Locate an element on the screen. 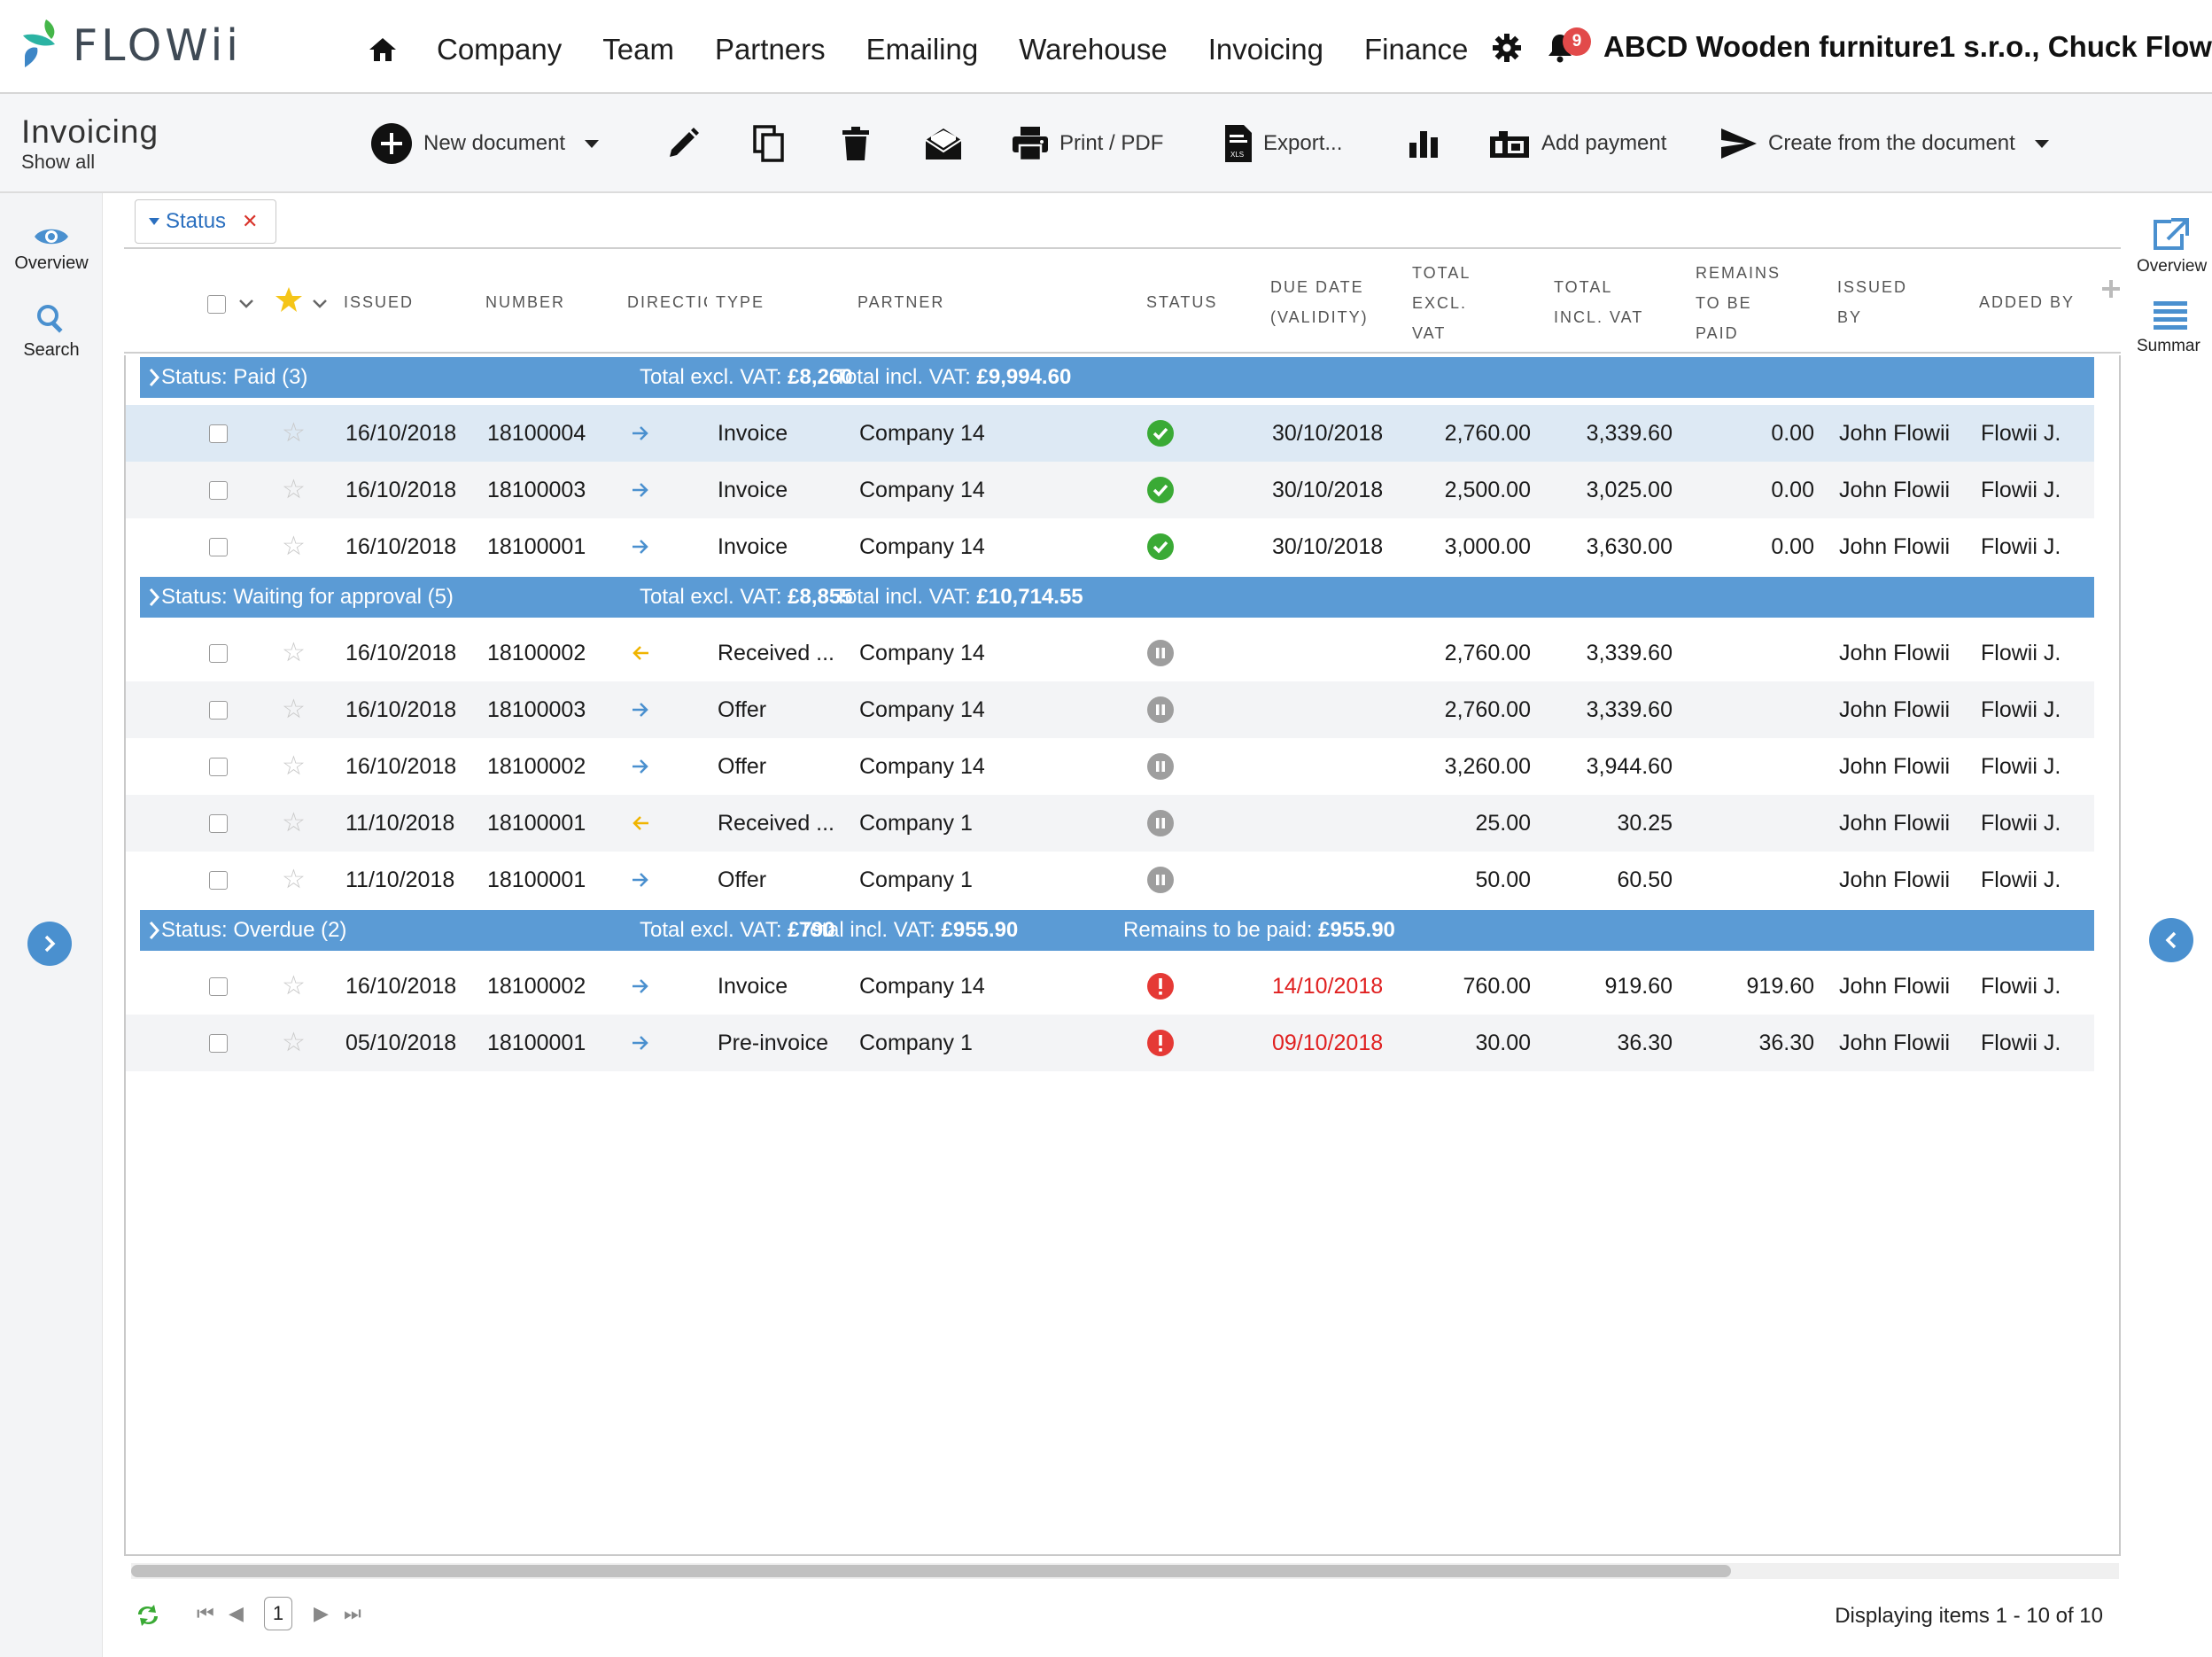  create-from-document-label: Create from the document is located at coordinates (1891, 143).